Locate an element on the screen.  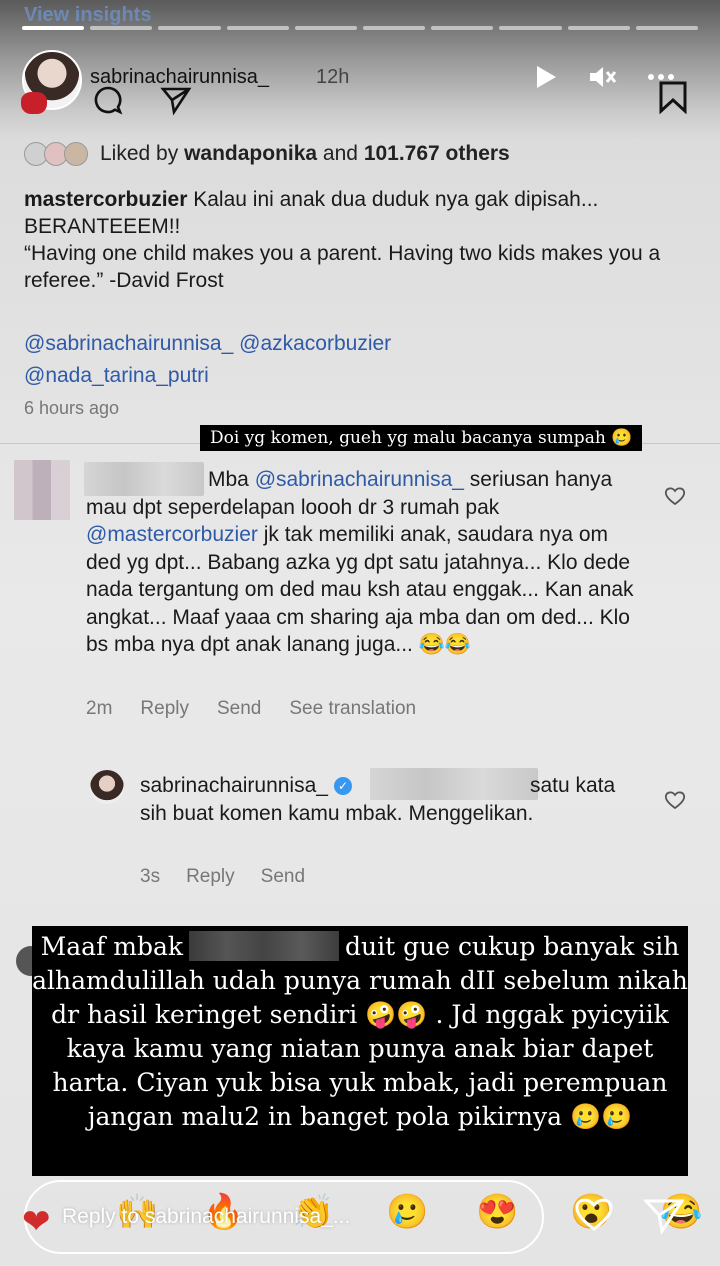
comment-meta: 2m Reply Send See translation is located at coordinates (251, 709).